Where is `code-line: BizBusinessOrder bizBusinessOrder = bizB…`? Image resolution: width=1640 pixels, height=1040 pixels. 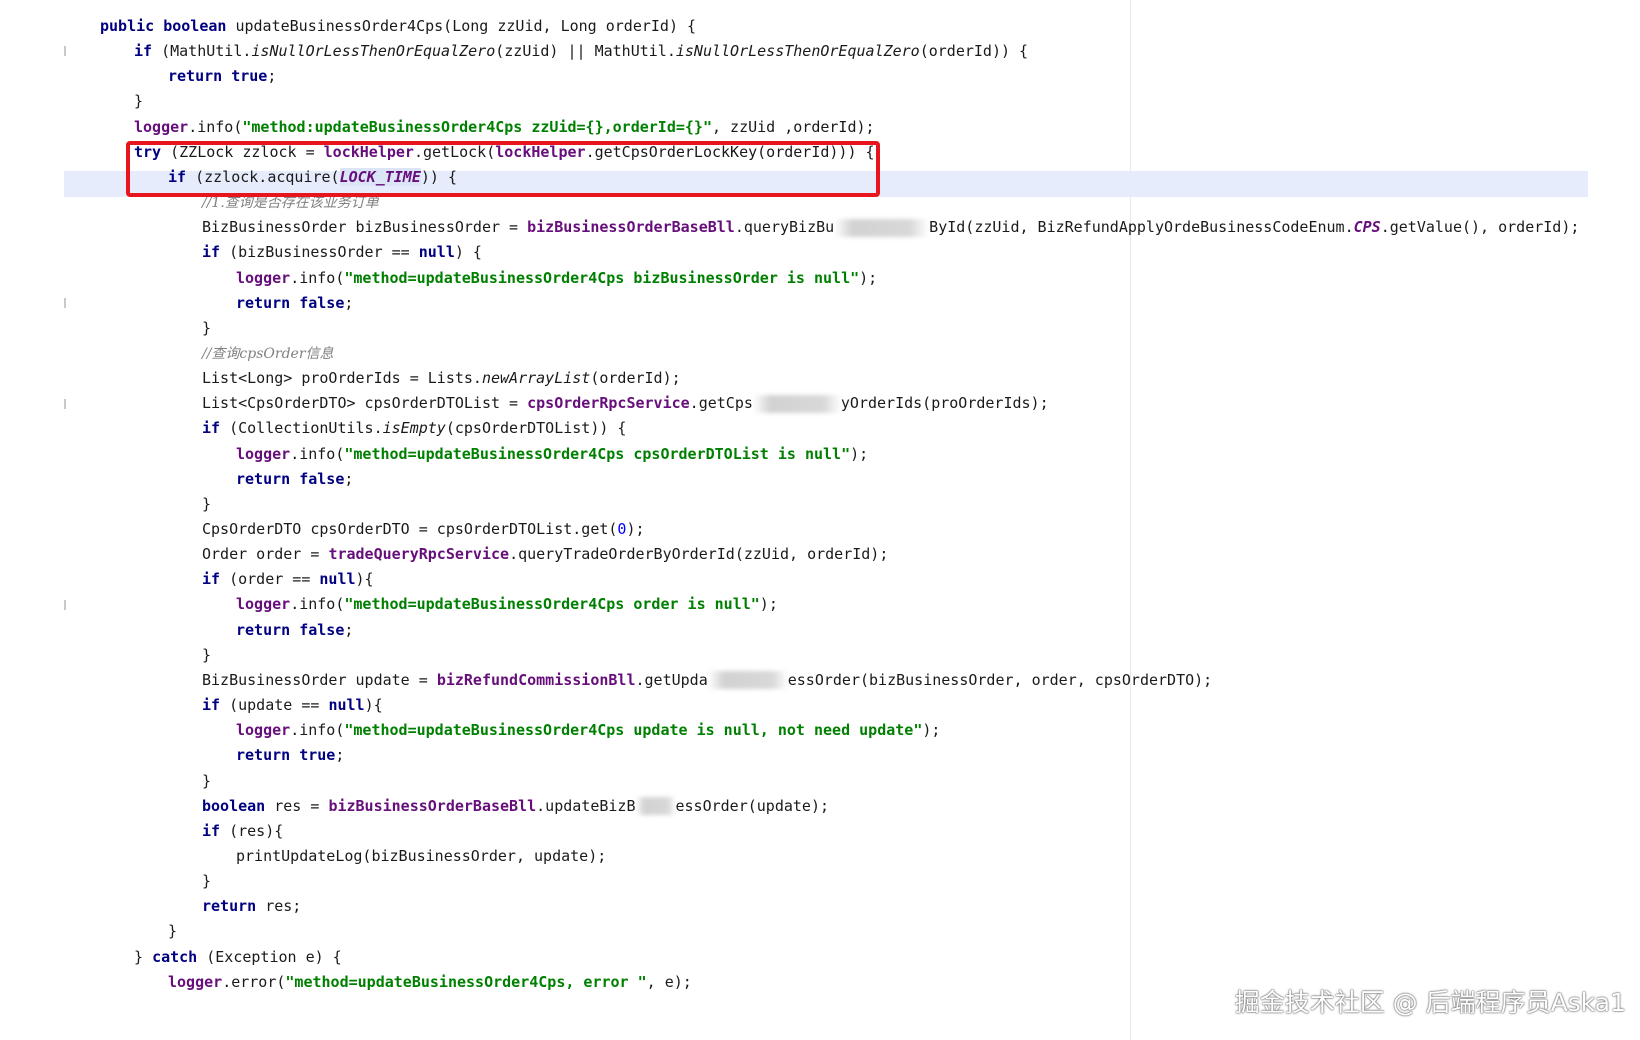
code-line: BizBusinessOrder bizBusinessOrder = bizB… is located at coordinates (890, 227).